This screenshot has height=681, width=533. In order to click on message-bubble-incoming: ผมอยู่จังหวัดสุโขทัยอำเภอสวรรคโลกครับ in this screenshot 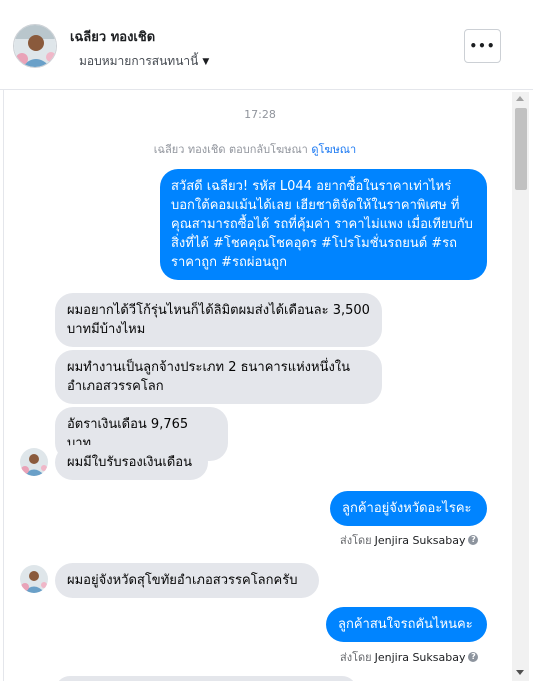, I will do `click(187, 580)`.